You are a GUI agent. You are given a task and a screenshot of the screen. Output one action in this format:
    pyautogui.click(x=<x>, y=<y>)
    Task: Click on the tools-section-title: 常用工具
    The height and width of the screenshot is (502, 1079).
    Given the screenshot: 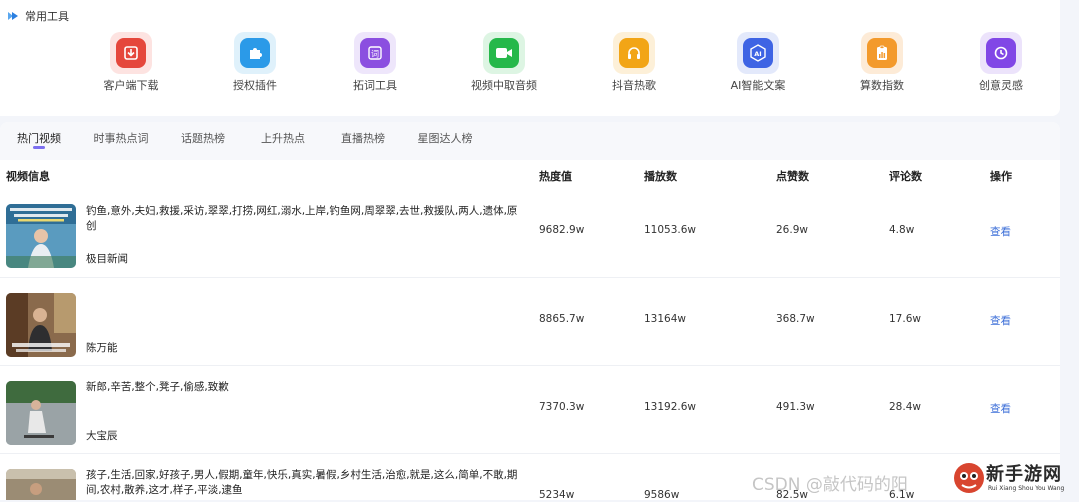 What is the action you would take?
    pyautogui.click(x=47, y=16)
    